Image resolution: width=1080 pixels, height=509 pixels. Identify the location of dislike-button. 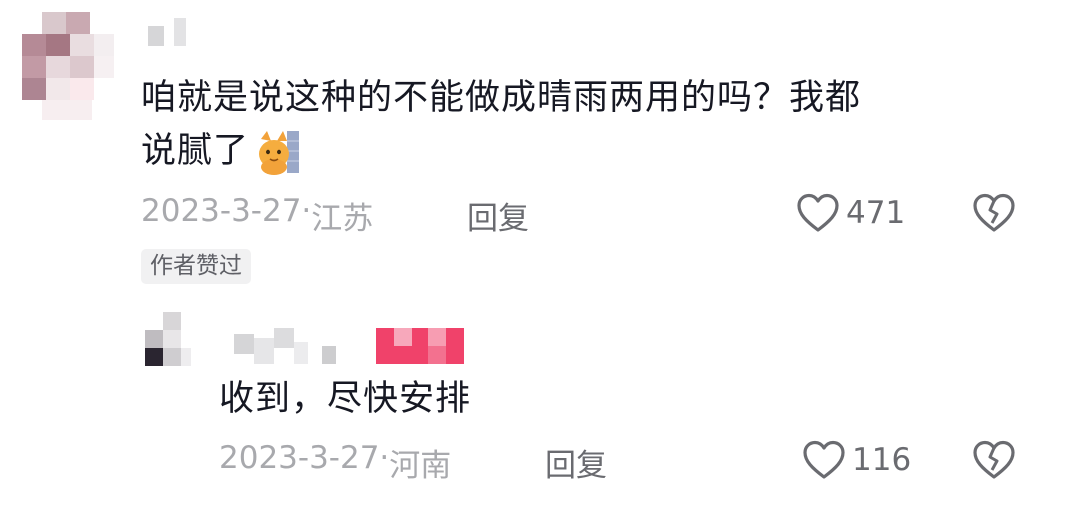
(994, 213).